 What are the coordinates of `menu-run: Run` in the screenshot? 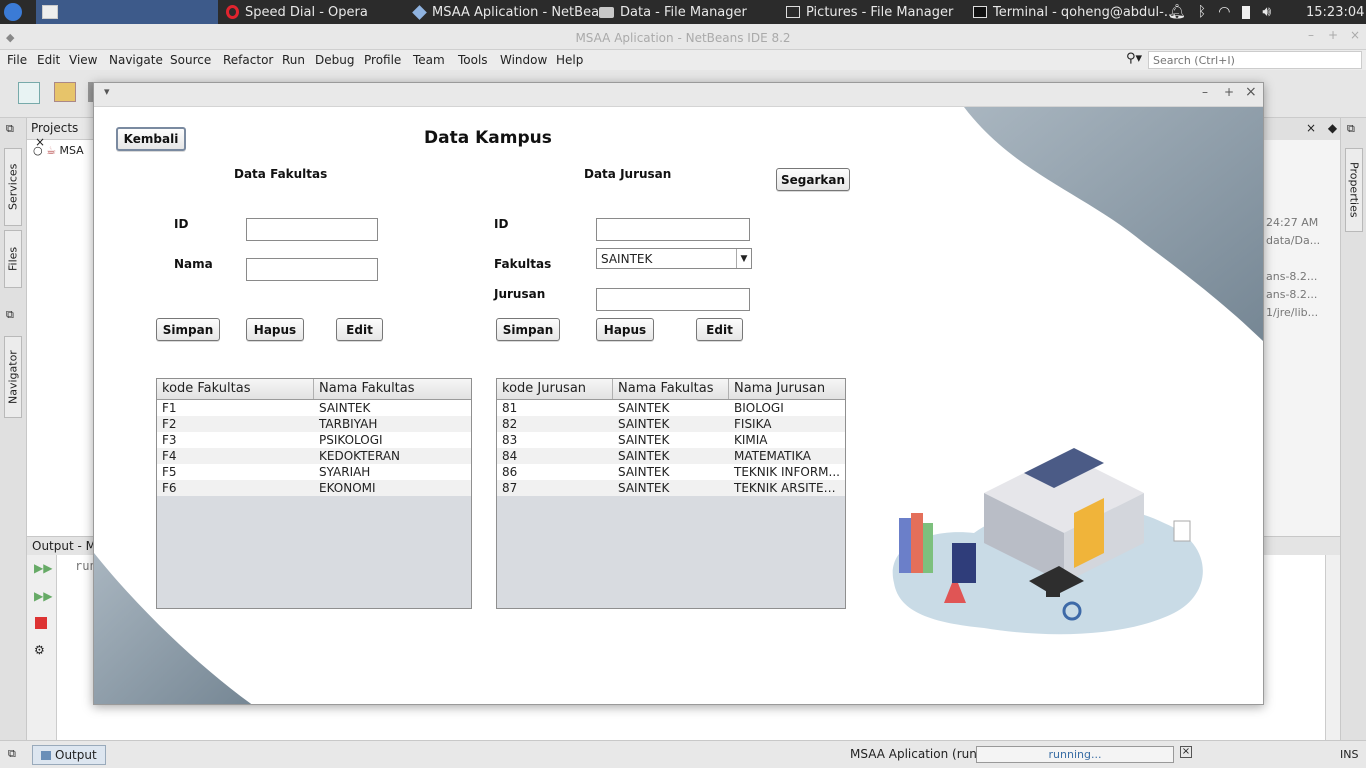 It's located at (293, 60).